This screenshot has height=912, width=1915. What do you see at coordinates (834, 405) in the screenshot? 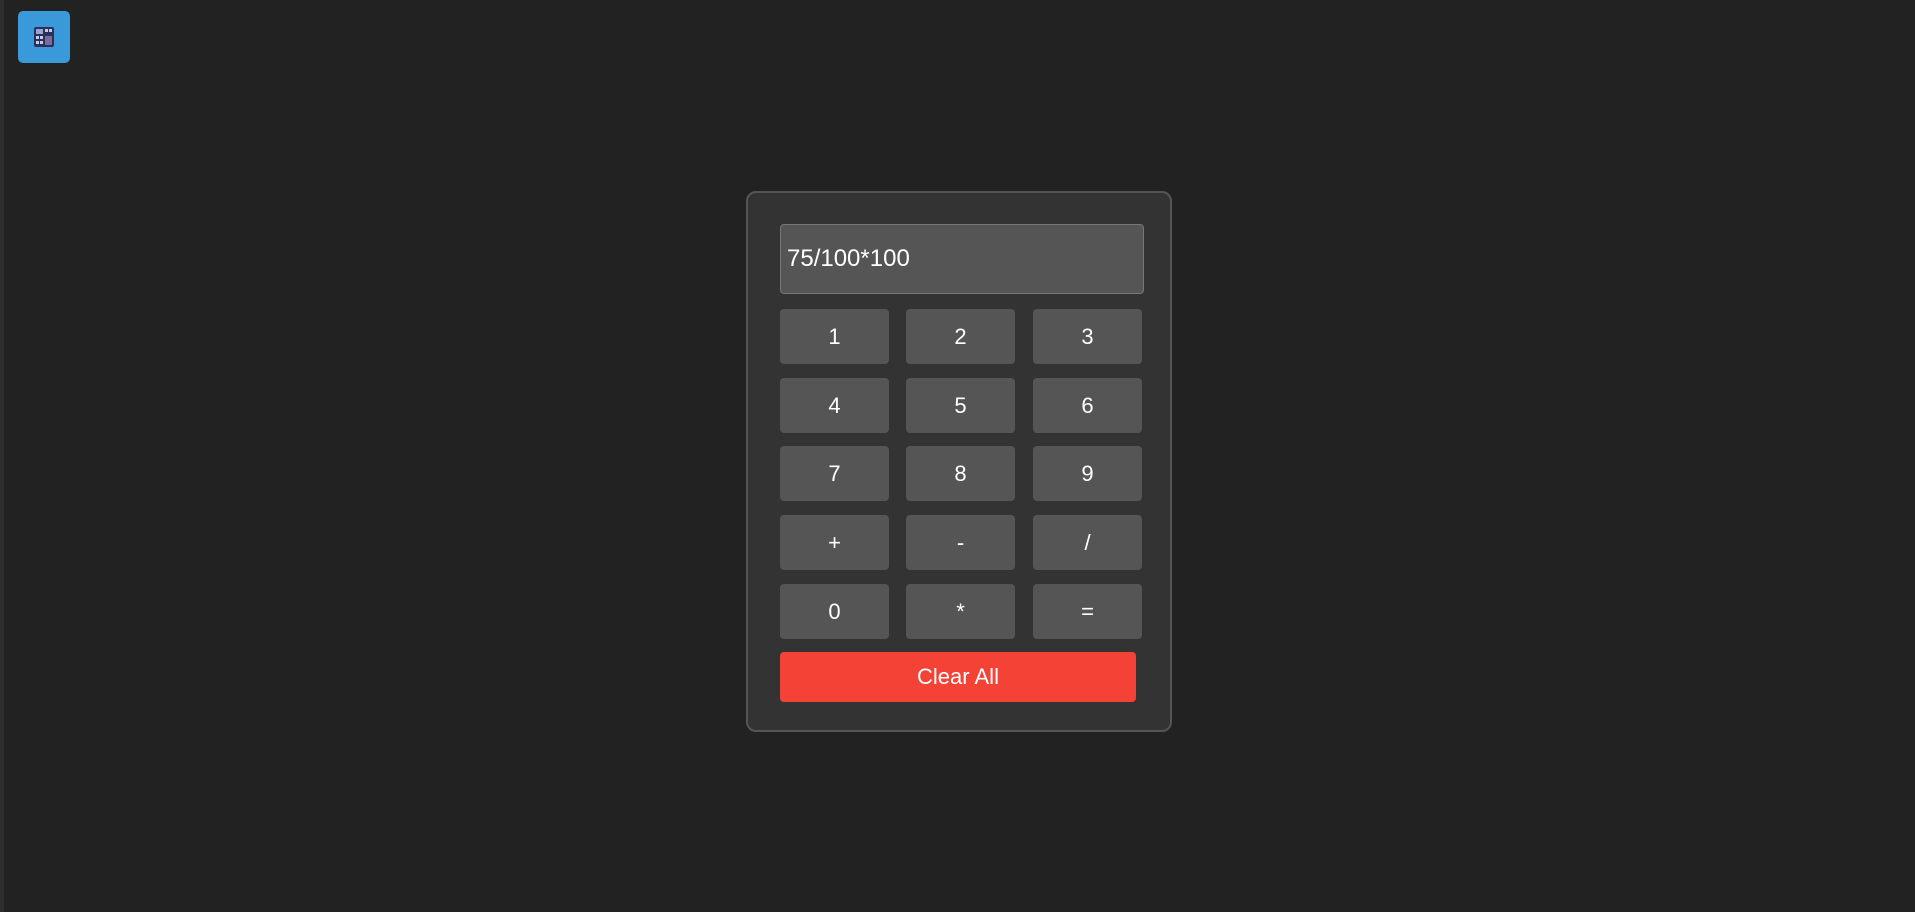
I see `key-4-button: 4` at bounding box center [834, 405].